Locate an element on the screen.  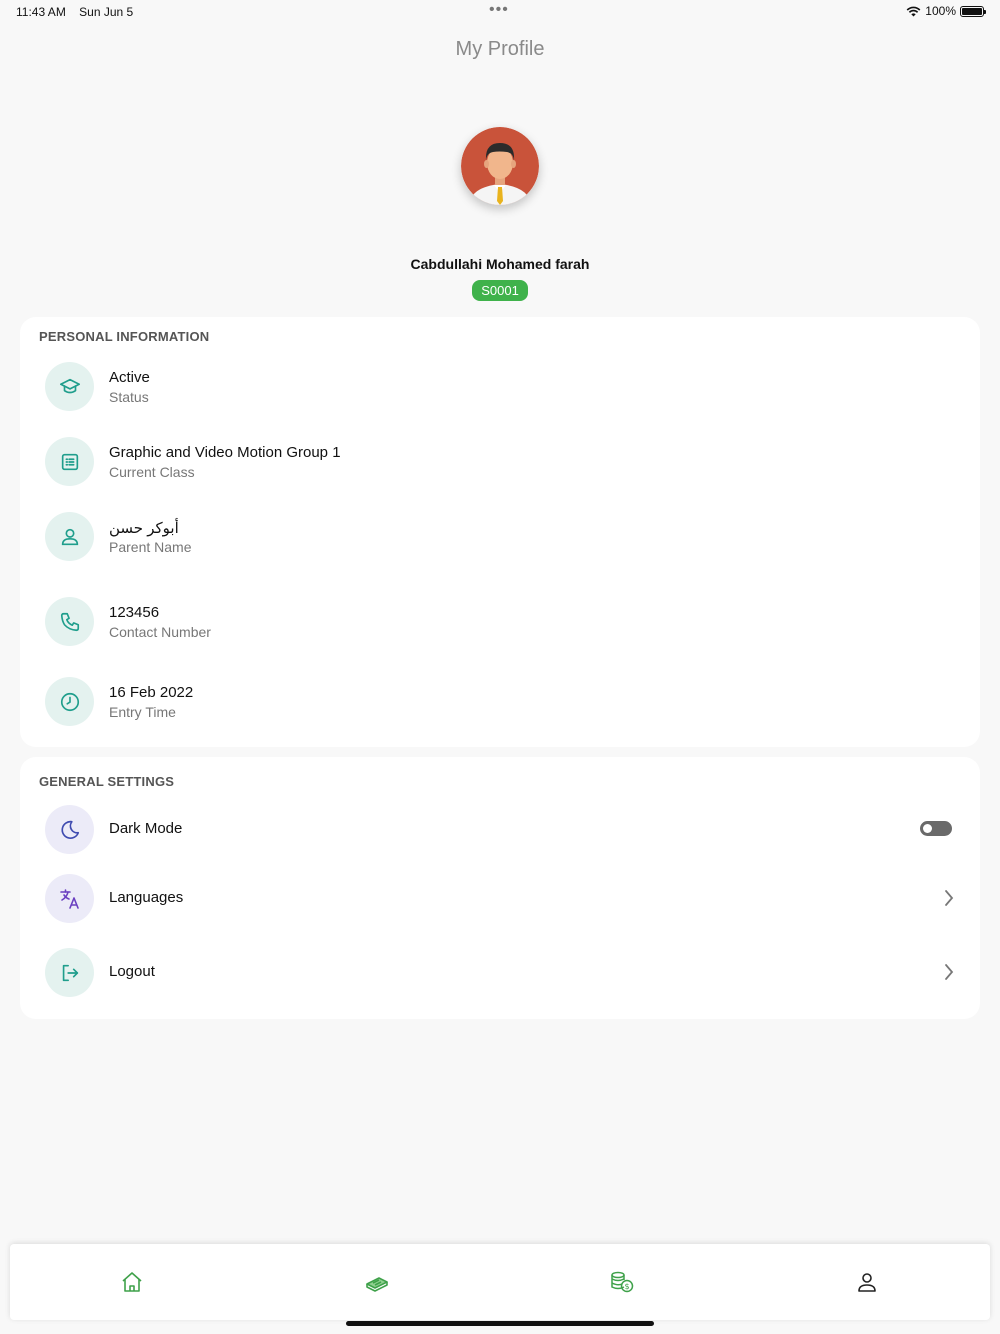
graduation-cap-icon is located at coordinates (69, 385).